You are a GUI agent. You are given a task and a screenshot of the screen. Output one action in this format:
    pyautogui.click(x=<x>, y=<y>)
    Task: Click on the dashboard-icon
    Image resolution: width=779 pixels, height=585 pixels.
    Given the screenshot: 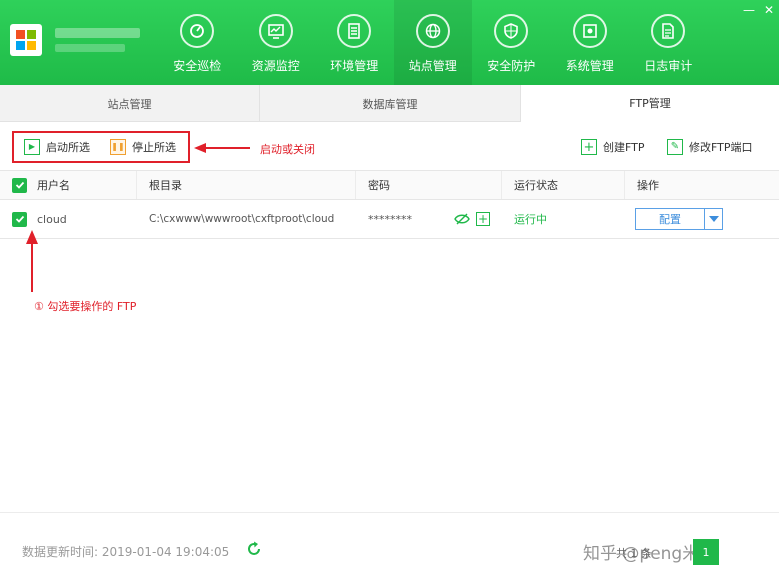 What is the action you would take?
    pyautogui.click(x=197, y=31)
    